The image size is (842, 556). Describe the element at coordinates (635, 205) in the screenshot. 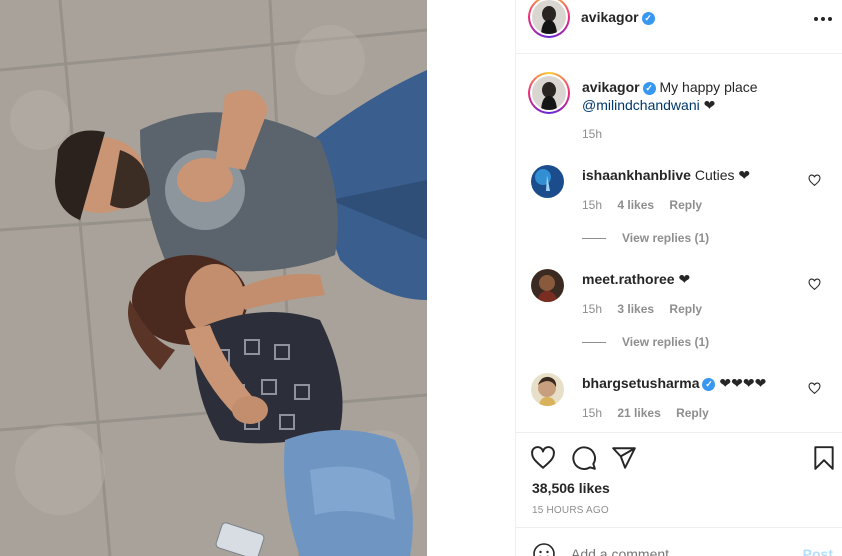

I see `comment-likes: 4 likes` at that location.